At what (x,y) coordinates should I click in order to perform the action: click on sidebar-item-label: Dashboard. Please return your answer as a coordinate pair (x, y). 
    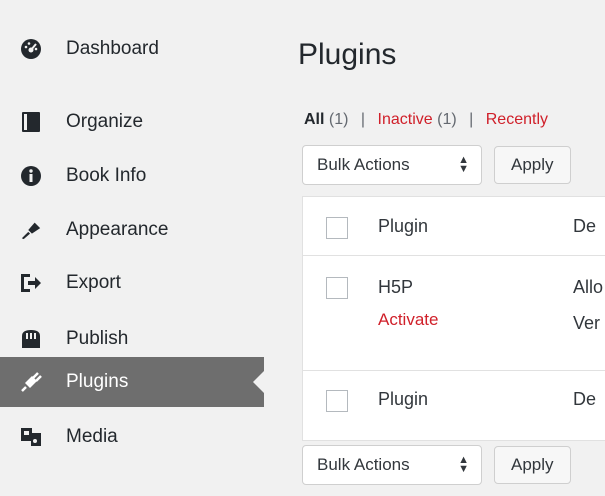
    Looking at the image, I should click on (112, 48).